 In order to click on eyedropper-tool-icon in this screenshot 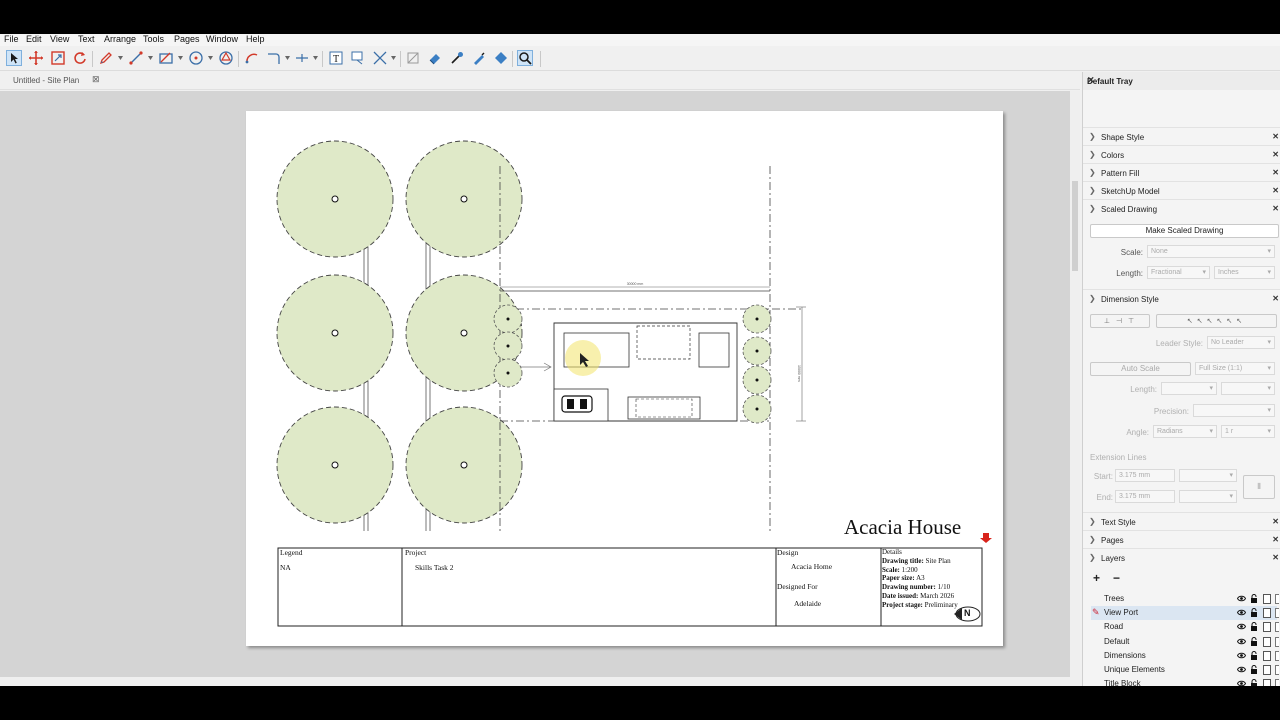, I will do `click(457, 58)`.